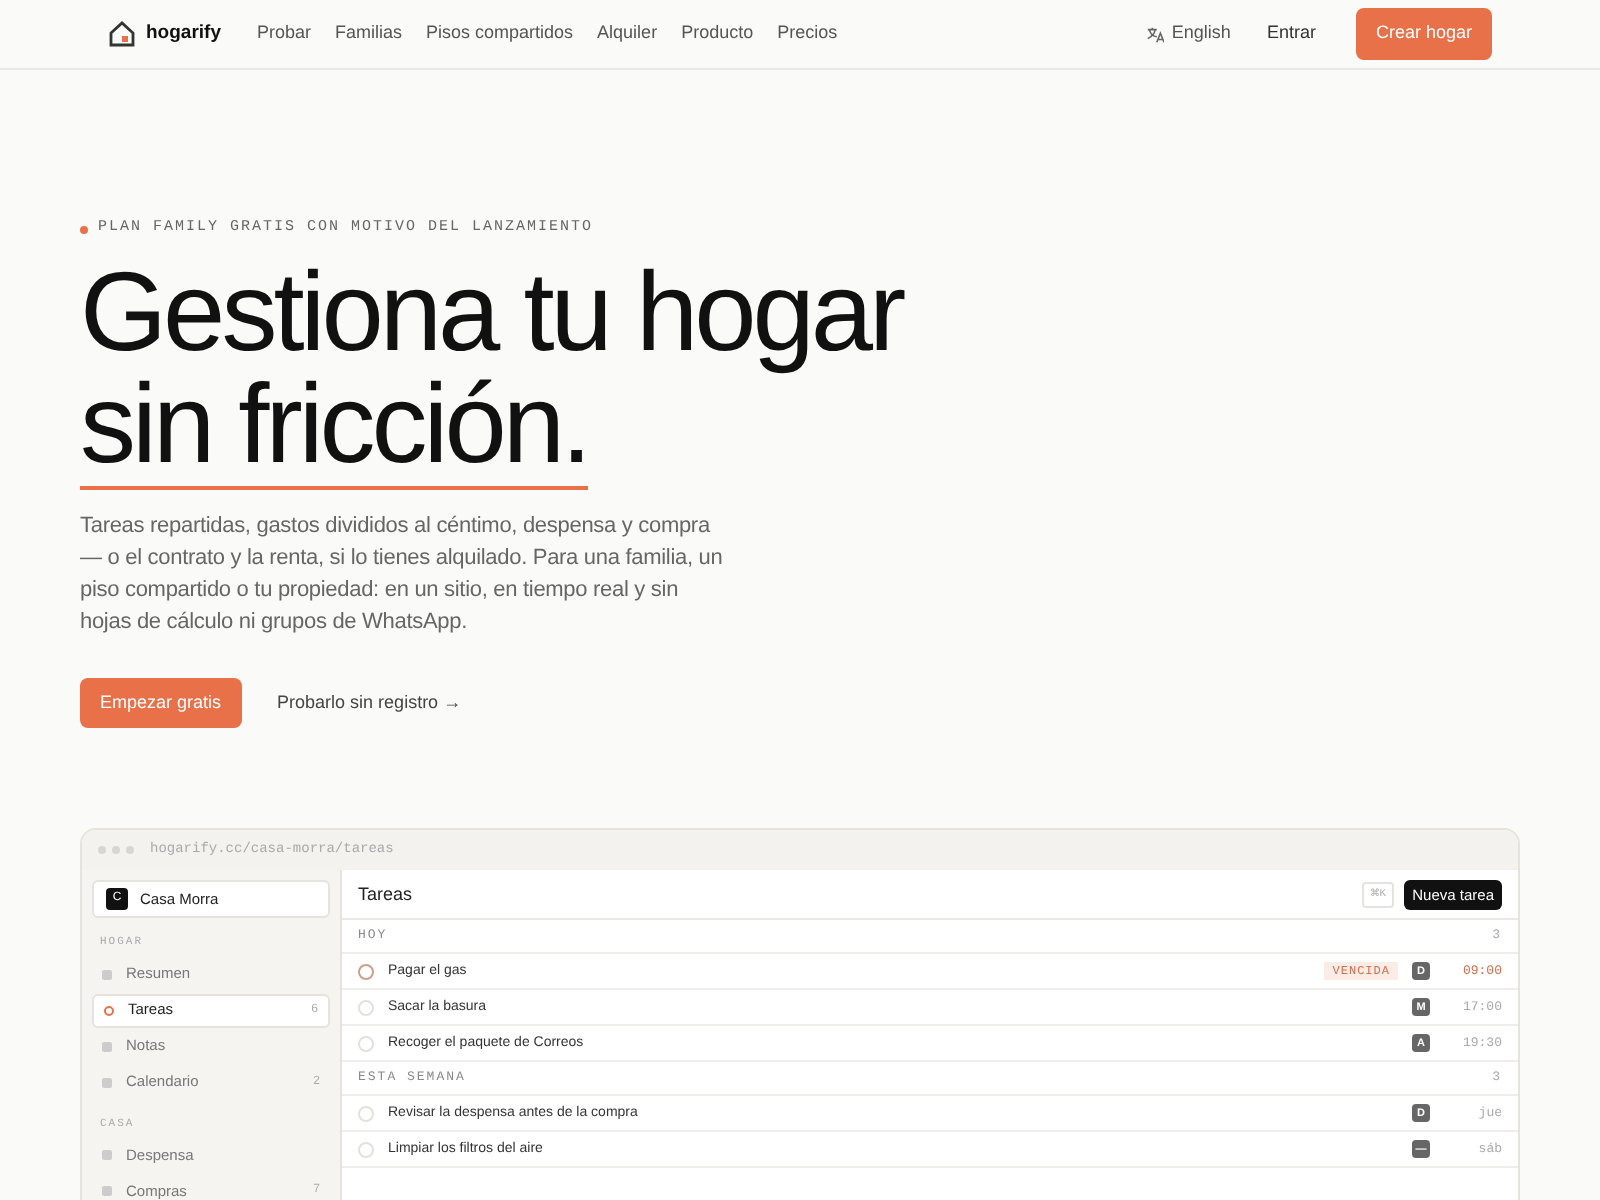 Image resolution: width=1600 pixels, height=1200 pixels. I want to click on nav-link: Pisos compartidos, so click(500, 34).